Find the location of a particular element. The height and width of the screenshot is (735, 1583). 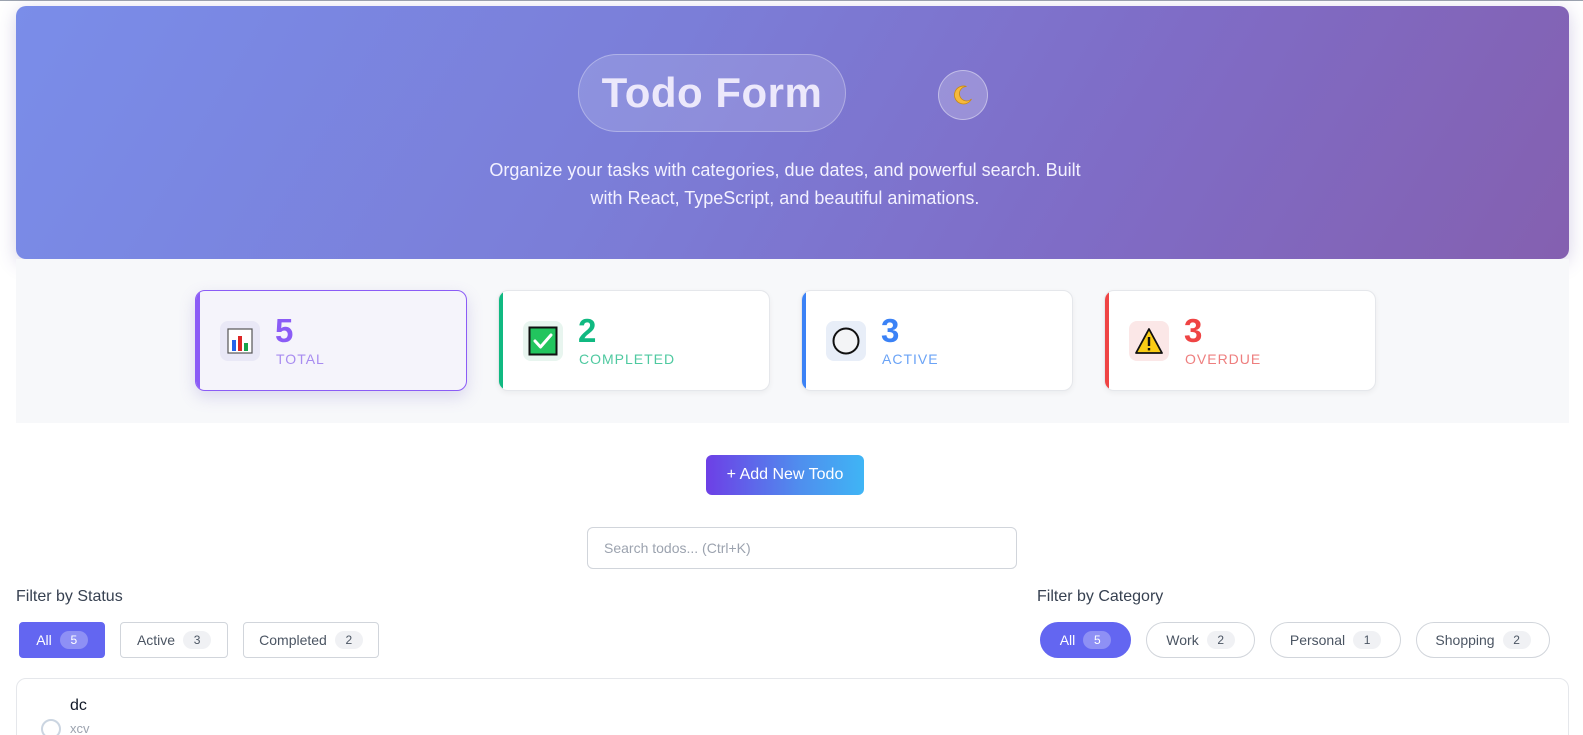

todo-title: dc is located at coordinates (78, 705).